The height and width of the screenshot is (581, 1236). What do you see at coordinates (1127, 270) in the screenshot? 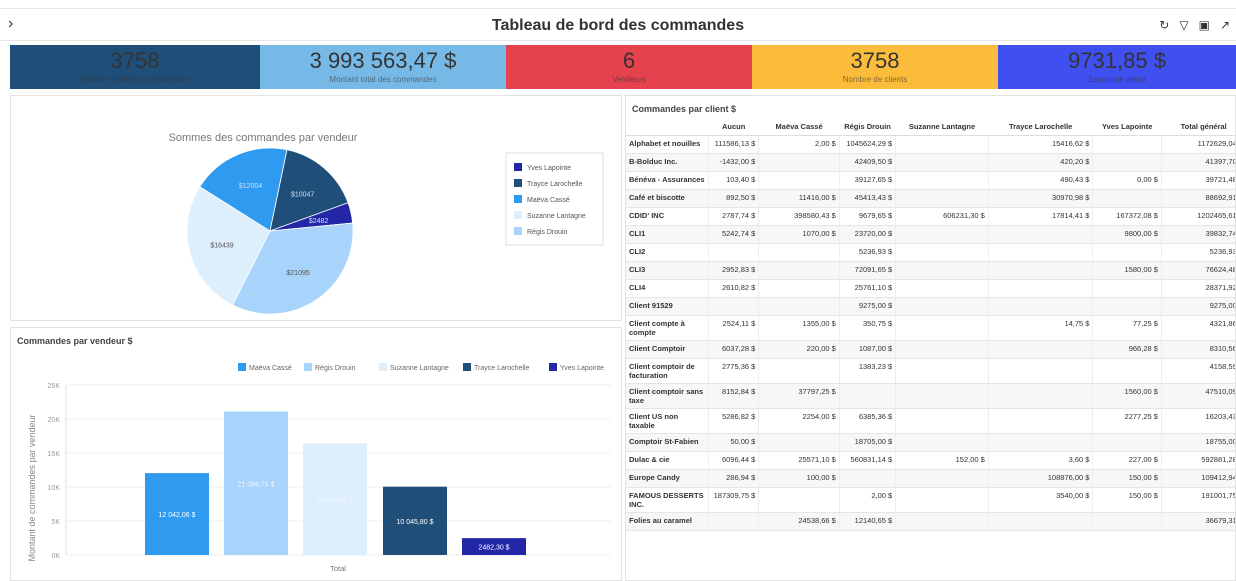
I see `amount-cell: 1580,00 $` at bounding box center [1127, 270].